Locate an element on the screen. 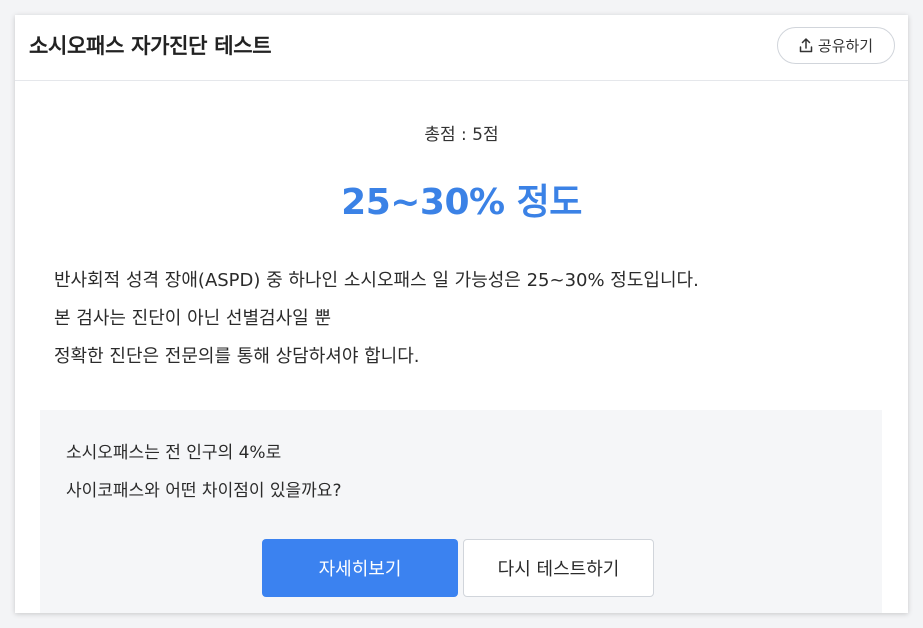  retake-test-button: 다시 테스트하기 is located at coordinates (558, 568).